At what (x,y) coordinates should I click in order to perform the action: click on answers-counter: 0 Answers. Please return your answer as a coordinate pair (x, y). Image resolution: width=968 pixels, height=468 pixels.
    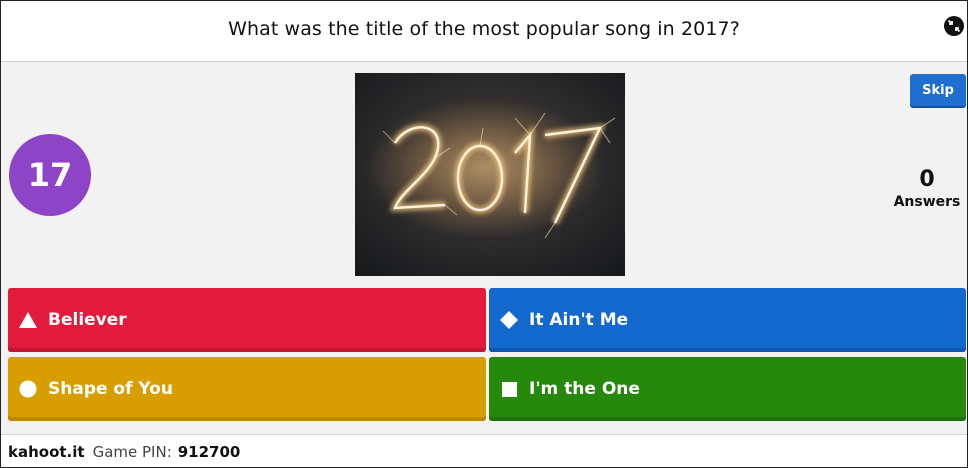
    Looking at the image, I should click on (925, 189).